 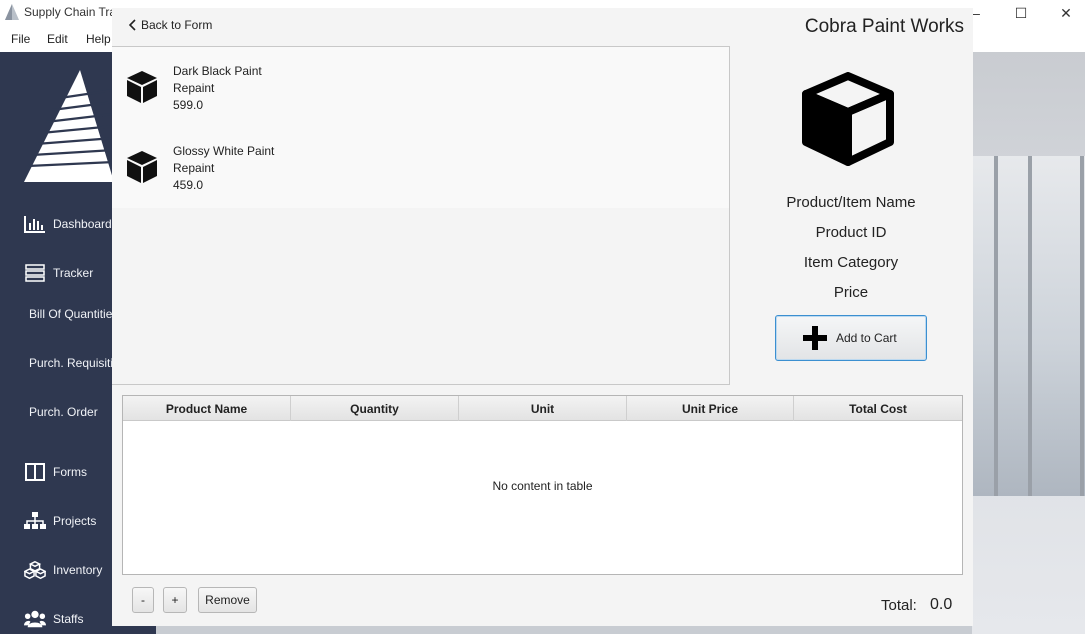 I want to click on sidebar-item-label: Staffs, so click(x=68, y=619).